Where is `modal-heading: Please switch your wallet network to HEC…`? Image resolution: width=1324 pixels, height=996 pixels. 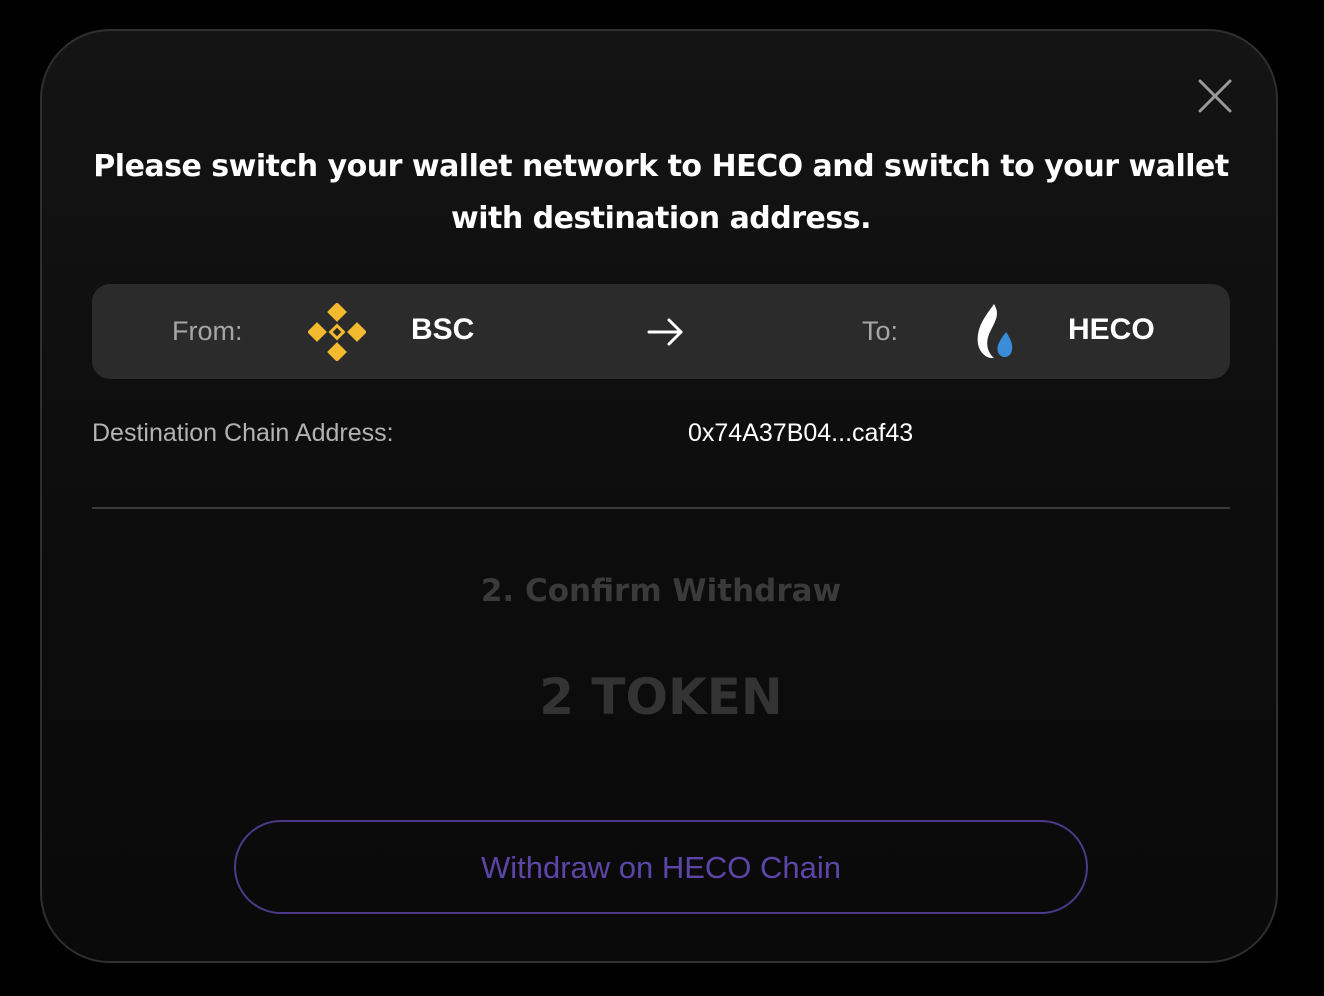 modal-heading: Please switch your wallet network to HEC… is located at coordinates (661, 192).